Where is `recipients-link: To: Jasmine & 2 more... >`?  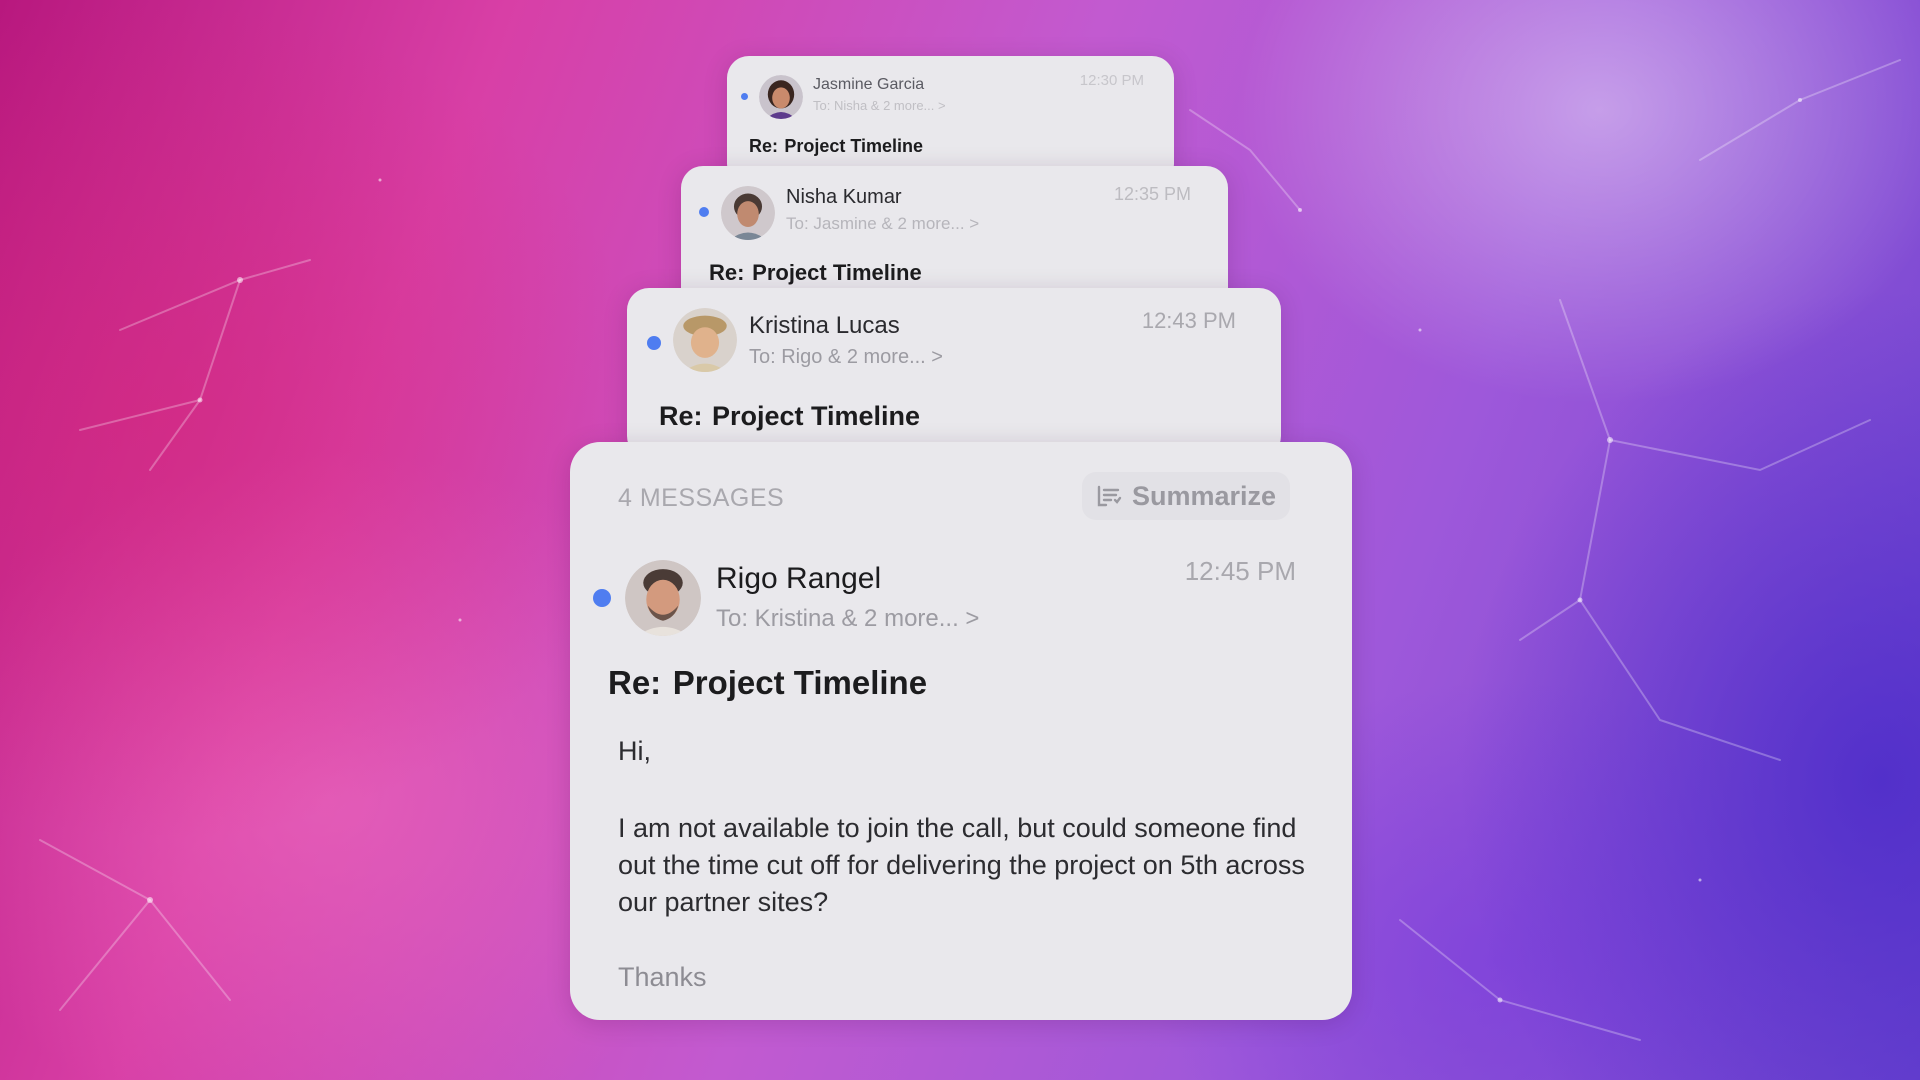
recipients-link: To: Jasmine & 2 more... > is located at coordinates (882, 224).